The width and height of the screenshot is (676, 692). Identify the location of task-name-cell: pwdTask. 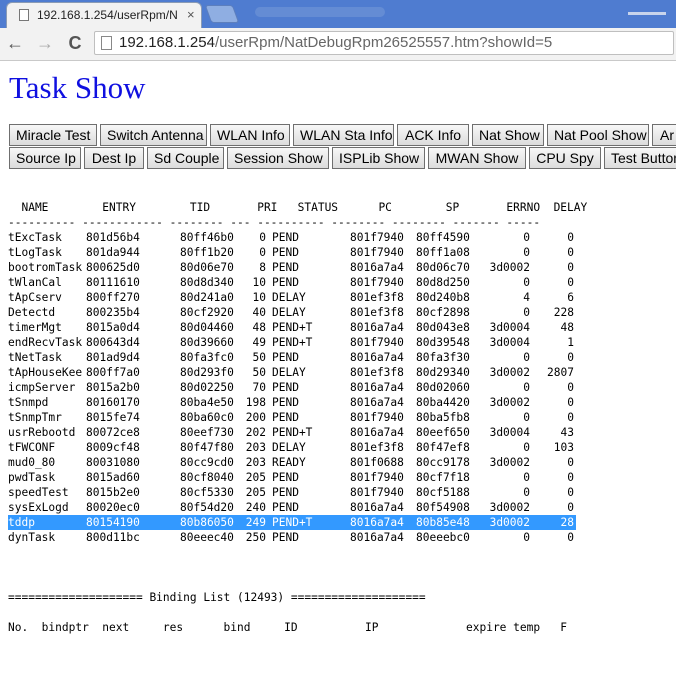
(32, 477).